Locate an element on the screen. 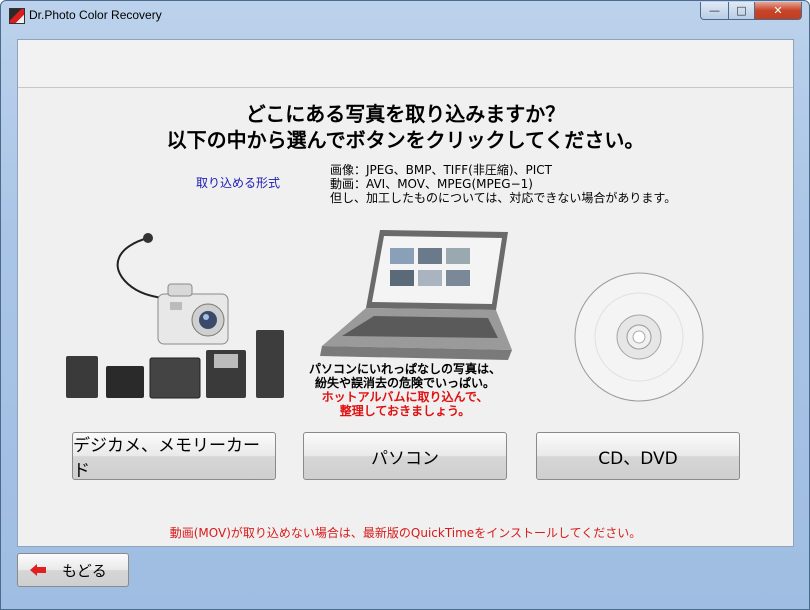 The image size is (810, 610). title-bar: Dr.Photo Color Recovery — □ ✕ is located at coordinates (405, 16).